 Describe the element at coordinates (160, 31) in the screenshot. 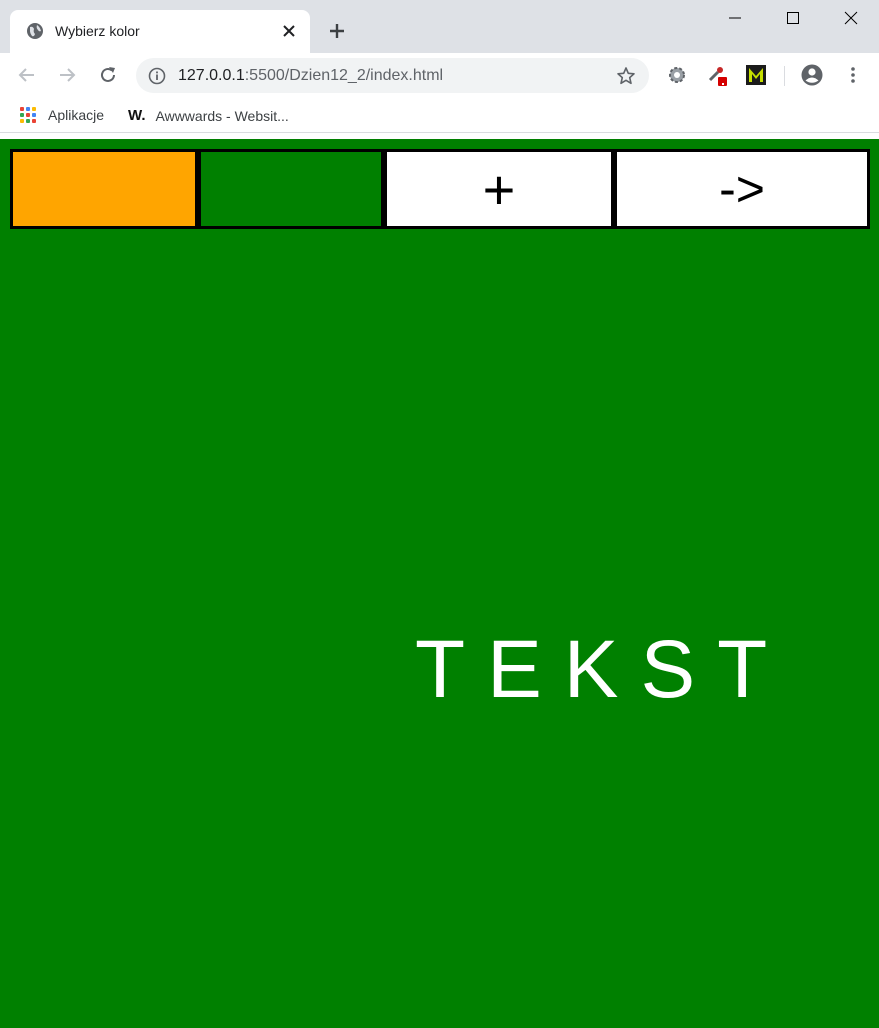

I see `browser-tab: Wybierz kolor` at that location.